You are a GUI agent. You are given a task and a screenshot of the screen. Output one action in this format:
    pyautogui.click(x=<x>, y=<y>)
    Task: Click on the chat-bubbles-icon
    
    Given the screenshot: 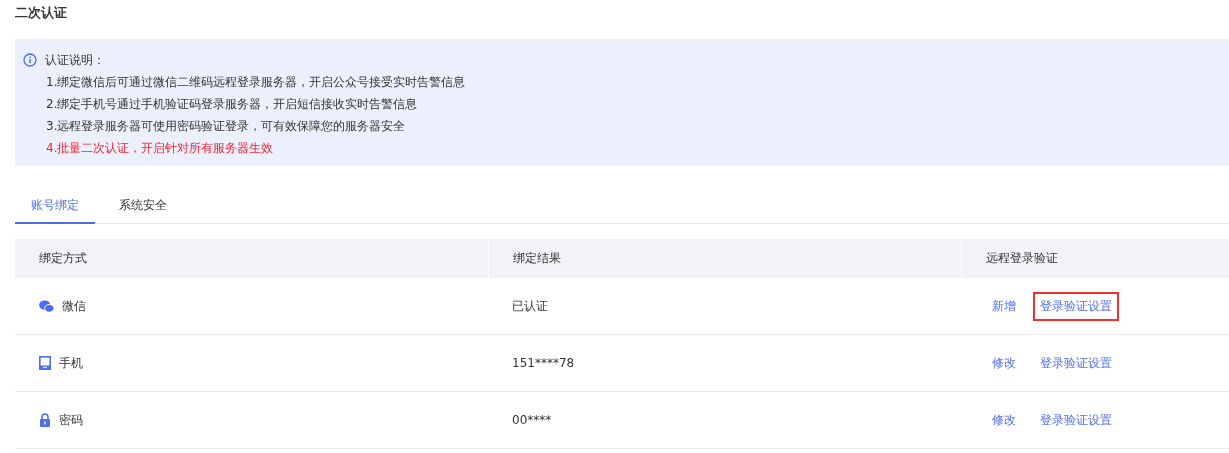 What is the action you would take?
    pyautogui.click(x=46, y=306)
    